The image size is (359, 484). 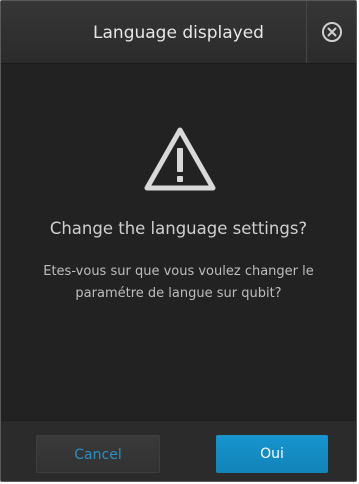 I want to click on dialog-header: Language displayed, so click(x=178, y=32).